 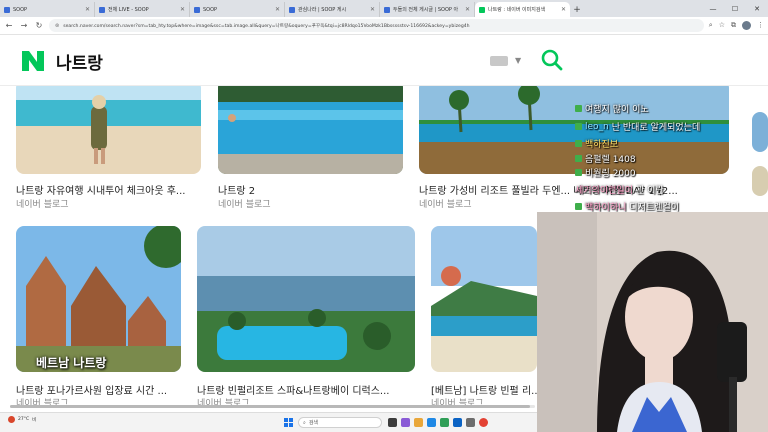 What do you see at coordinates (482, 9) in the screenshot?
I see `naver-icon` at bounding box center [482, 9].